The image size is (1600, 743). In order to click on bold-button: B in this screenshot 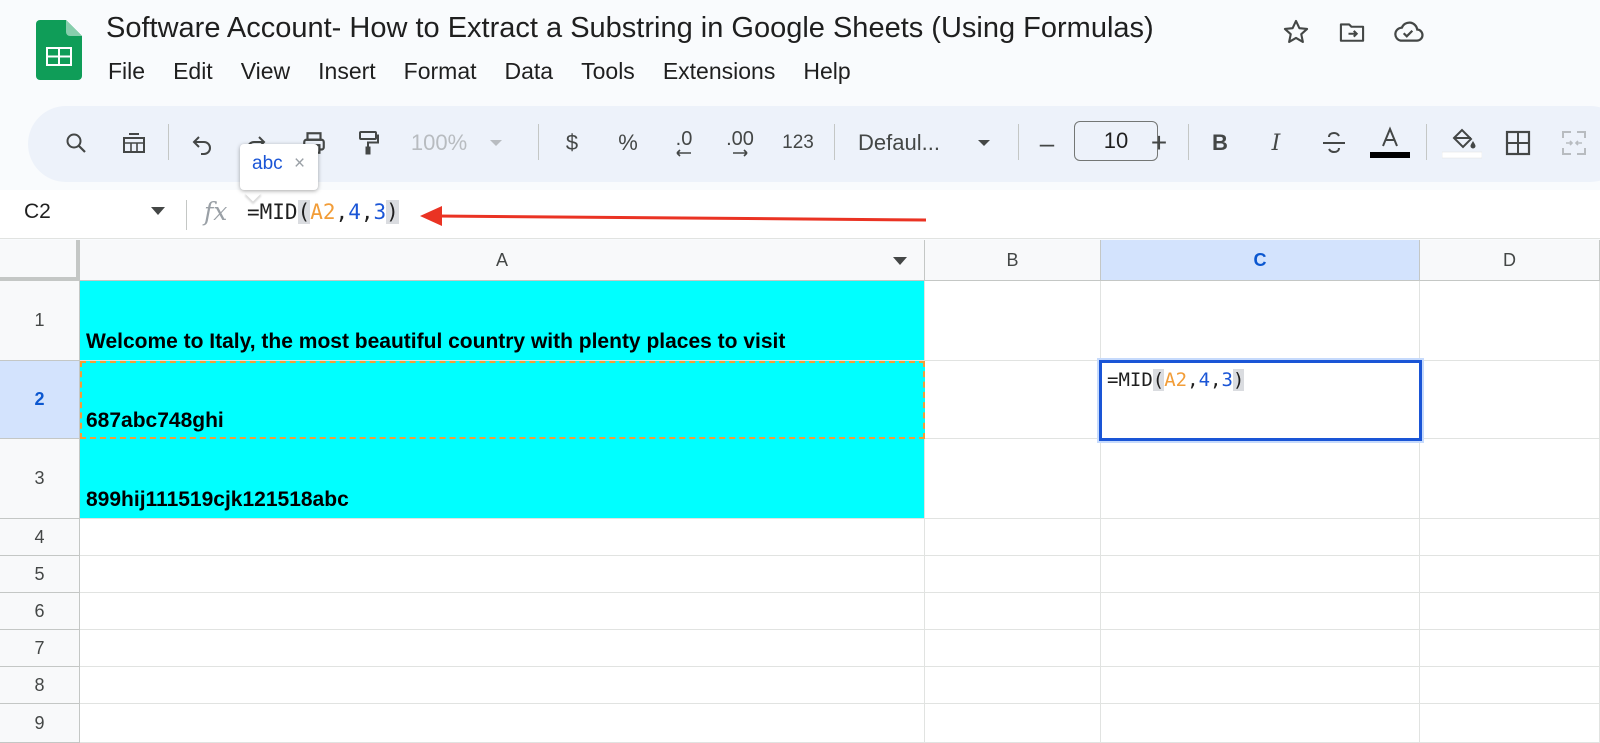, I will do `click(1220, 143)`.